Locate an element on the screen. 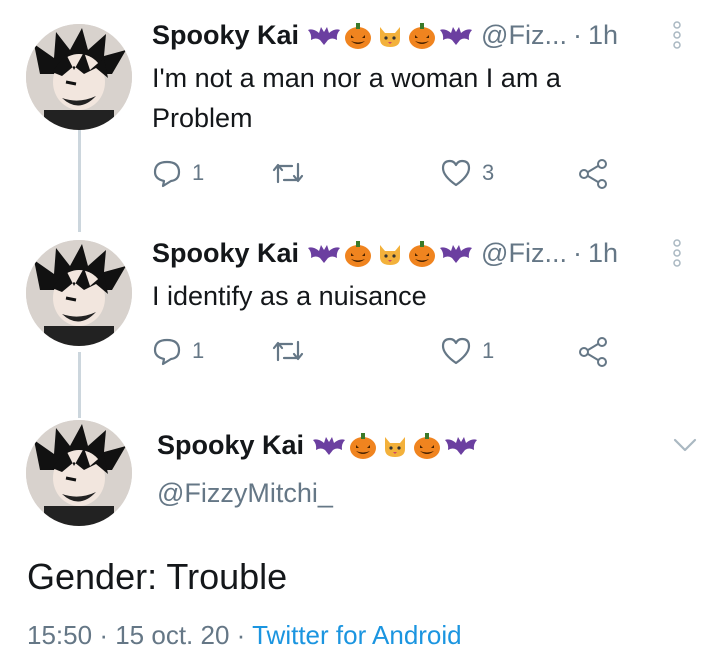 Image resolution: width=720 pixels, height=663 pixels. source-link: Twitter for Android is located at coordinates (357, 635).